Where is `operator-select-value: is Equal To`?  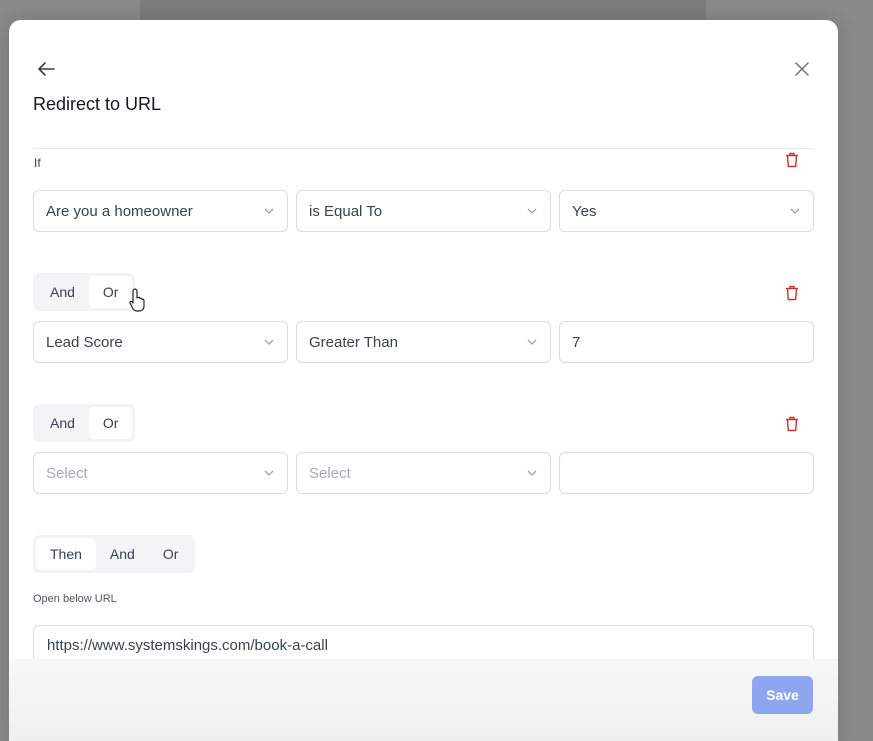 operator-select-value: is Equal To is located at coordinates (346, 211).